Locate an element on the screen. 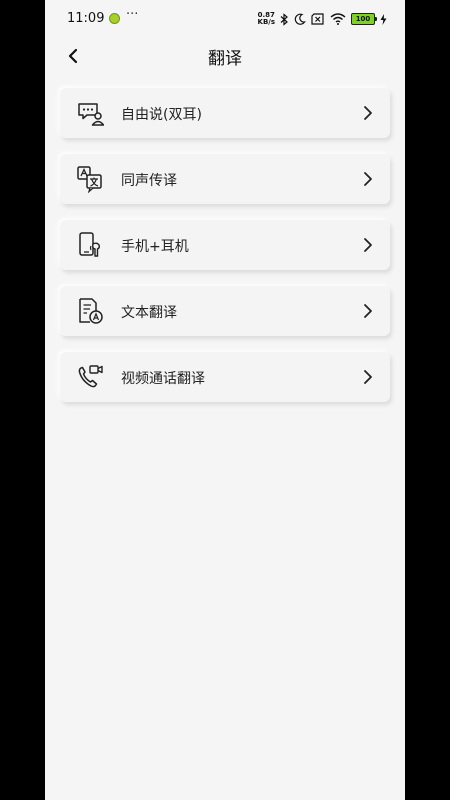 This screenshot has width=450, height=800. wifi-icon is located at coordinates (338, 19).